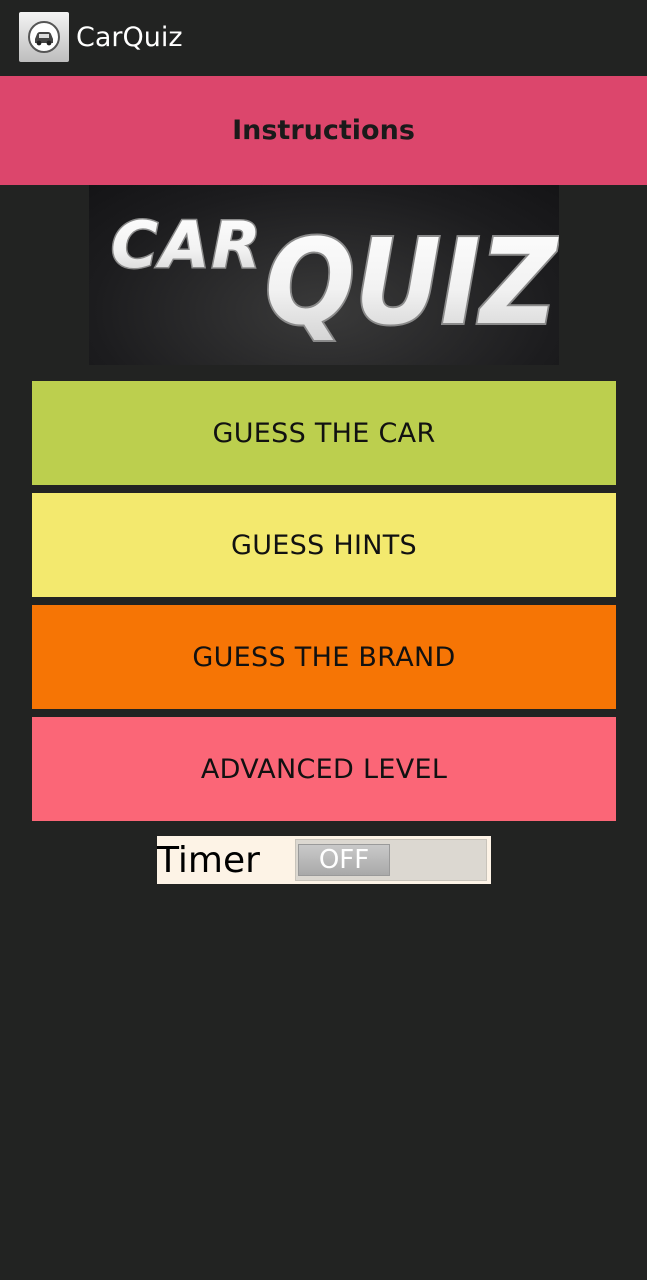  Describe the element at coordinates (323, 130) in the screenshot. I see `instructions-button: Instructions` at that location.